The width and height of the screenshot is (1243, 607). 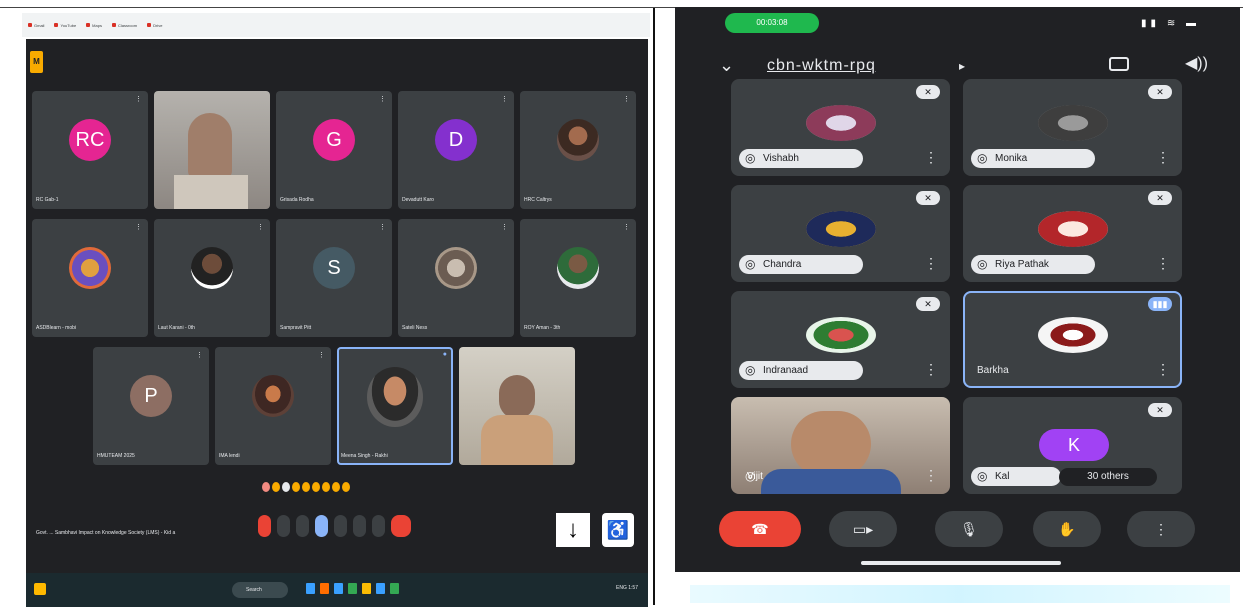 I want to click on participant-tile: ✕ Vishabh ⋮, so click(x=840, y=127).